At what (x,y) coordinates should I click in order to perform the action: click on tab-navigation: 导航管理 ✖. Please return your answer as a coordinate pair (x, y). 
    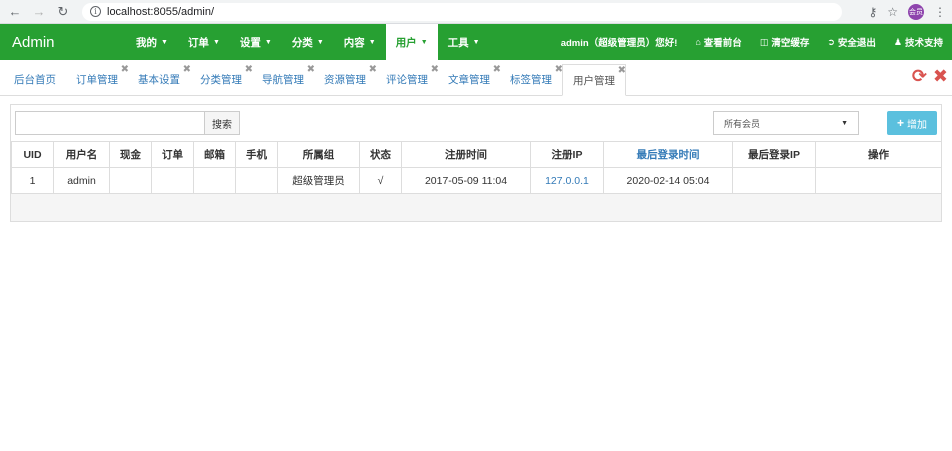
    Looking at the image, I should click on (283, 79).